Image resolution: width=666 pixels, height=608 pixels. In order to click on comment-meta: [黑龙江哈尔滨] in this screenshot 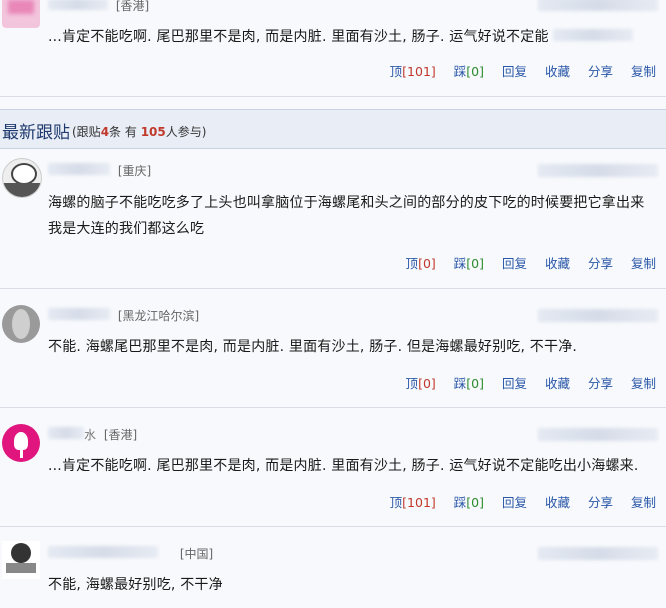, I will do `click(123, 315)`.